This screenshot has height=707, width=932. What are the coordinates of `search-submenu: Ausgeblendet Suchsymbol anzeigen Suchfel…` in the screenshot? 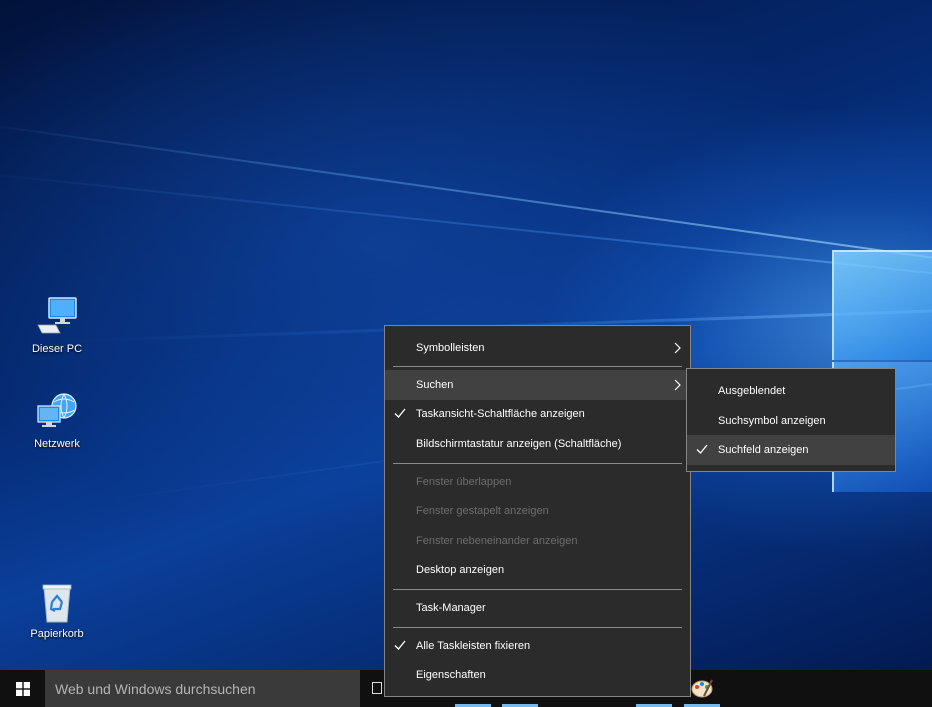 It's located at (791, 420).